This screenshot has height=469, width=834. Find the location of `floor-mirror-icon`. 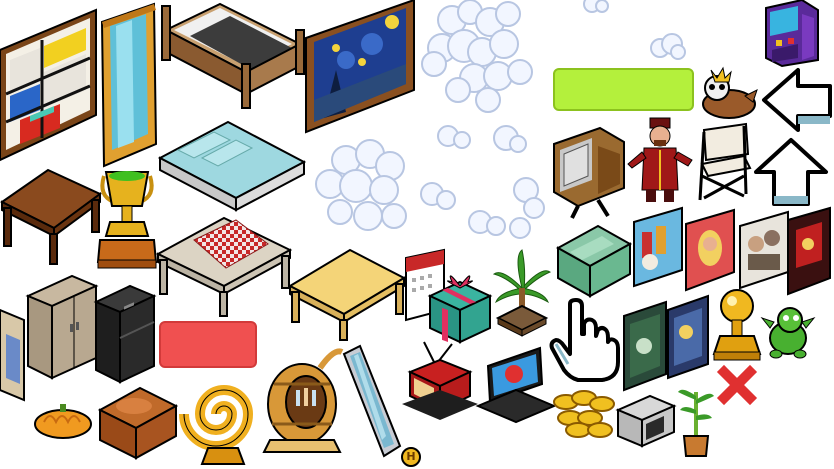

floor-mirror-icon is located at coordinates (372, 401).